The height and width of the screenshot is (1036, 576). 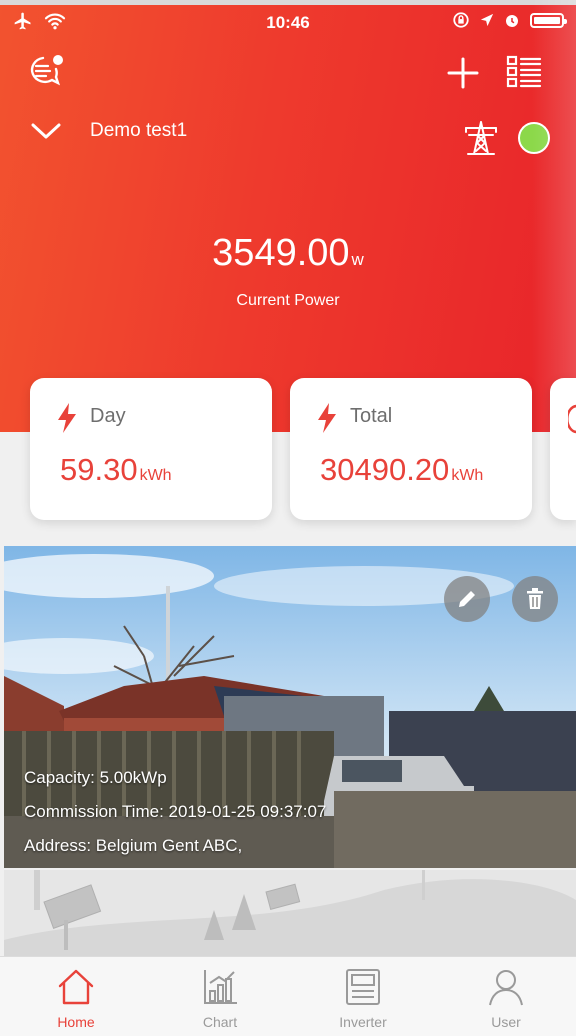 I want to click on plant-commission-time: Commission Time: 2019-01-25 09:37:07, so click(x=175, y=811).